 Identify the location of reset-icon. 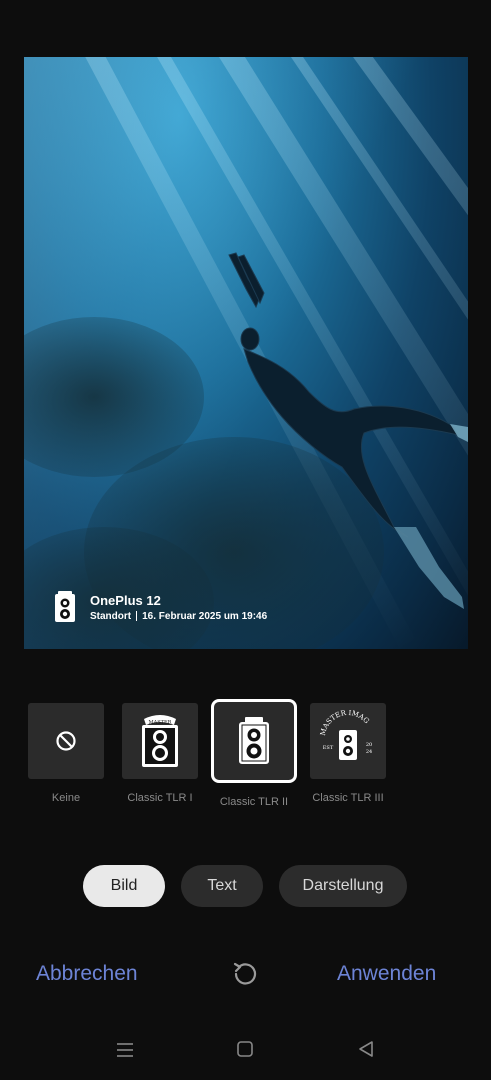
(245, 974).